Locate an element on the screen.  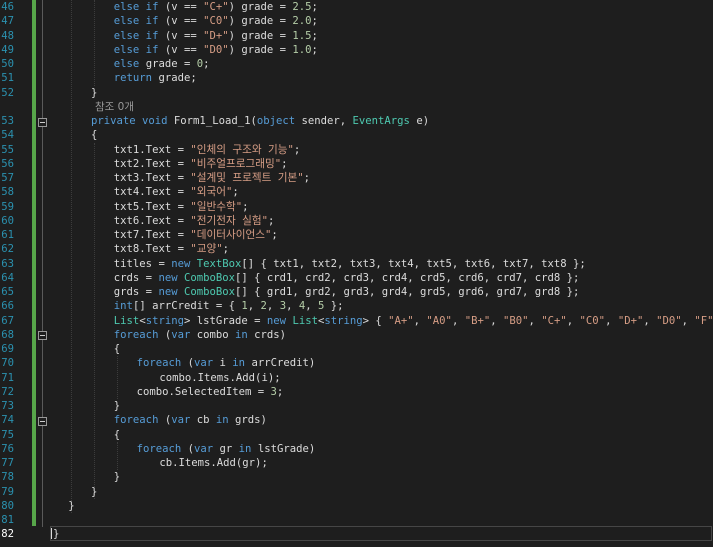
code-line: 78} is located at coordinates (356, 477).